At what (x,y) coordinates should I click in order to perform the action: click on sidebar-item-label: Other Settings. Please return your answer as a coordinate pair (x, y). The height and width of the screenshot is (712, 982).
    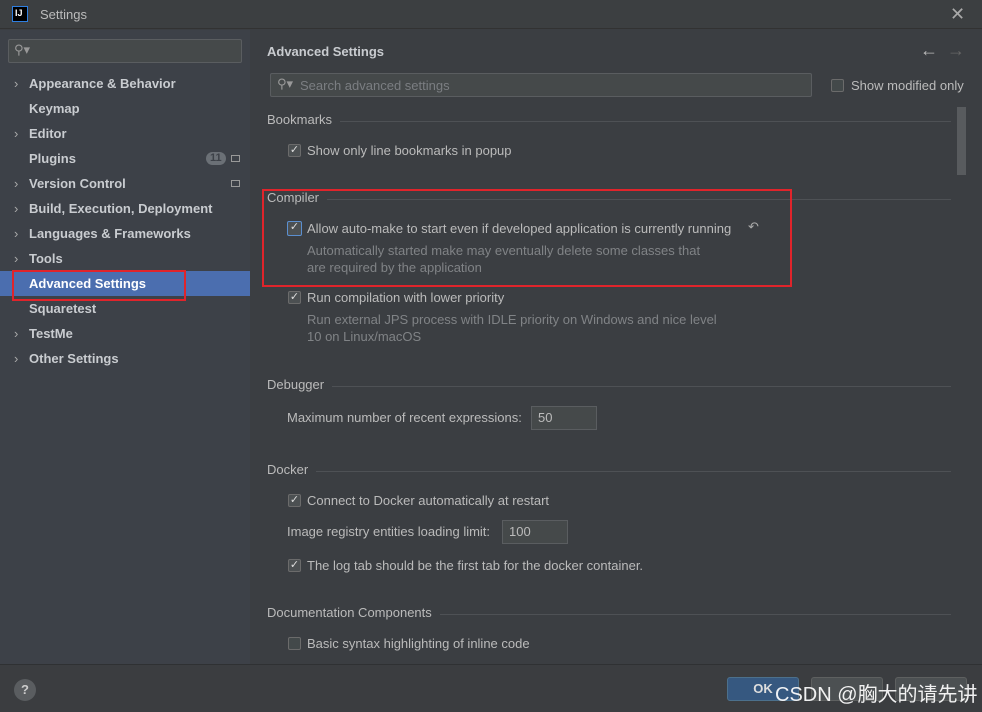
    Looking at the image, I should click on (74, 358).